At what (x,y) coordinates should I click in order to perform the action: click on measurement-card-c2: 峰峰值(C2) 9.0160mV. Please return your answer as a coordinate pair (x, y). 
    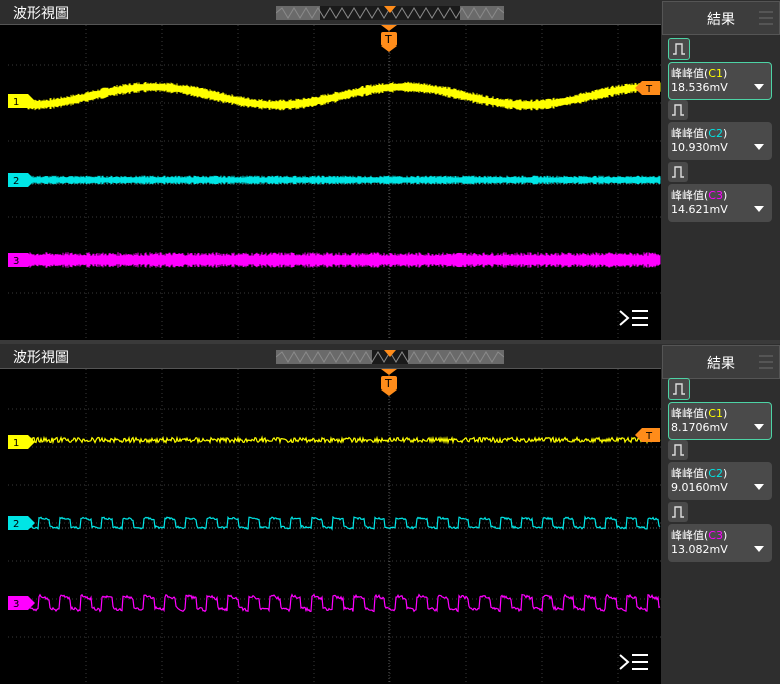
    Looking at the image, I should click on (720, 470).